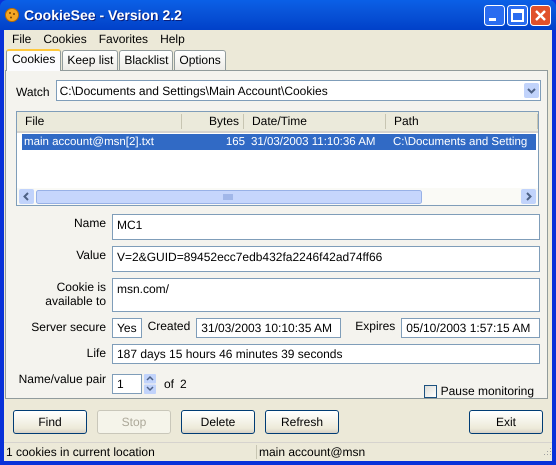 This screenshot has height=465, width=556. Describe the element at coordinates (62, 379) in the screenshot. I see `field-label: Name/value pair` at that location.